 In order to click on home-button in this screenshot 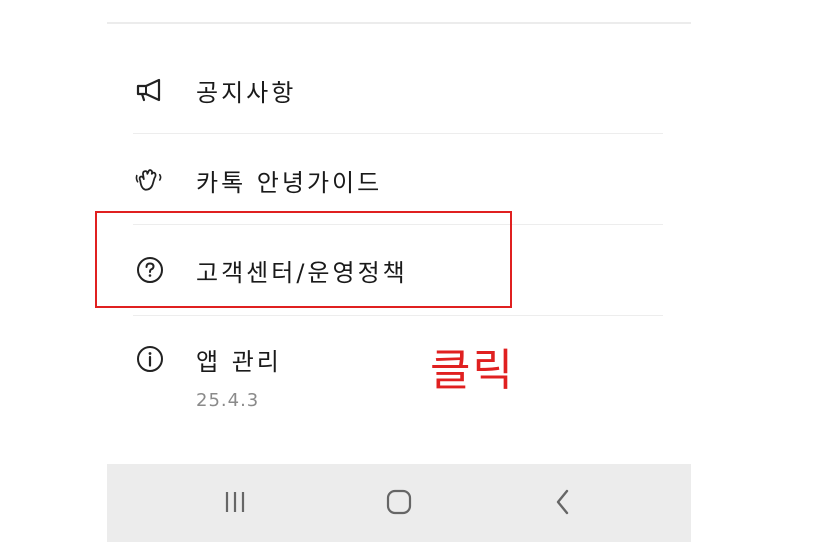, I will do `click(399, 504)`.